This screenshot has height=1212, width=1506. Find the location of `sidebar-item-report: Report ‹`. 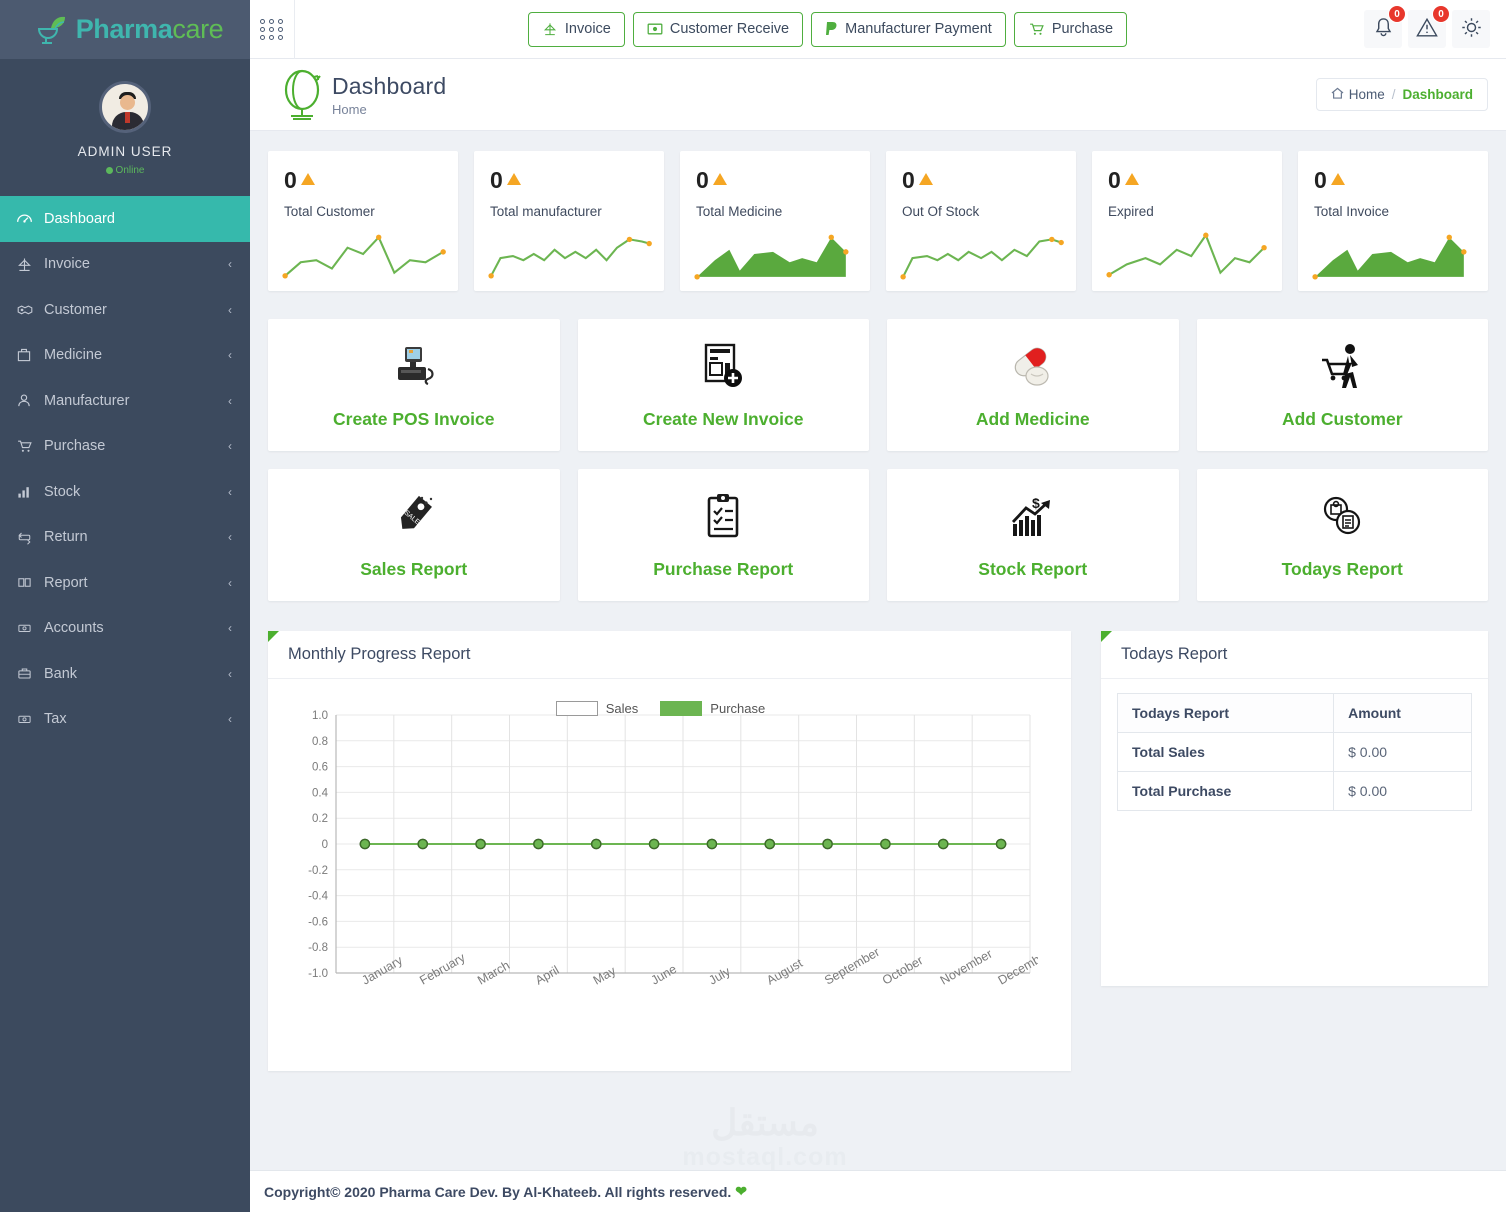

sidebar-item-report: Report ‹ is located at coordinates (125, 583).